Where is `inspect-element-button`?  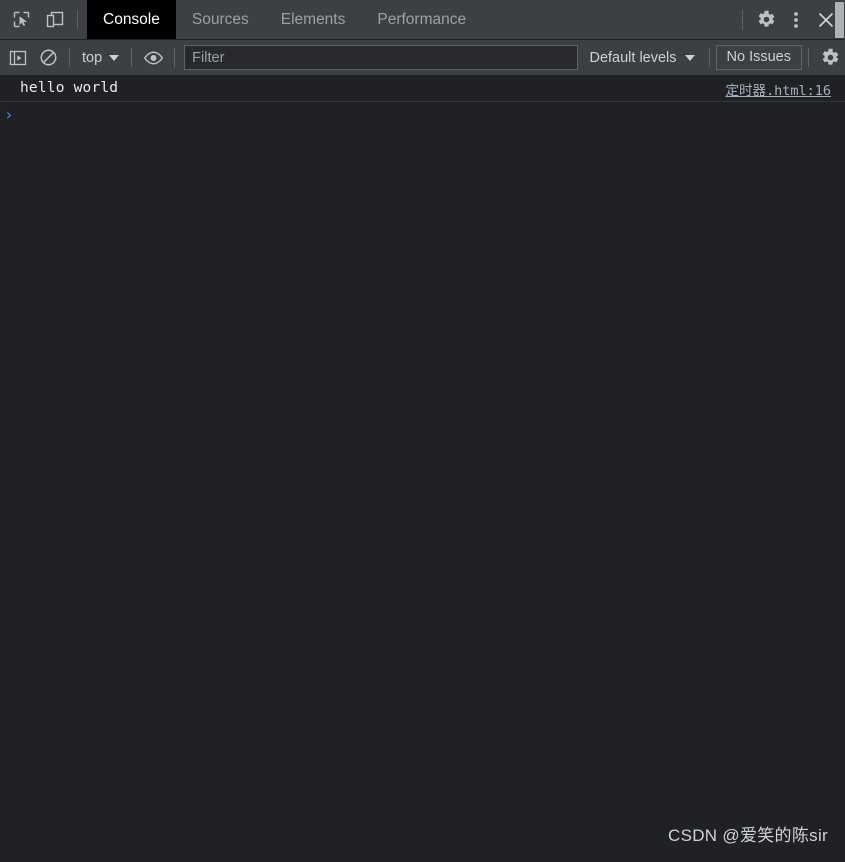
inspect-element-button is located at coordinates (21, 19).